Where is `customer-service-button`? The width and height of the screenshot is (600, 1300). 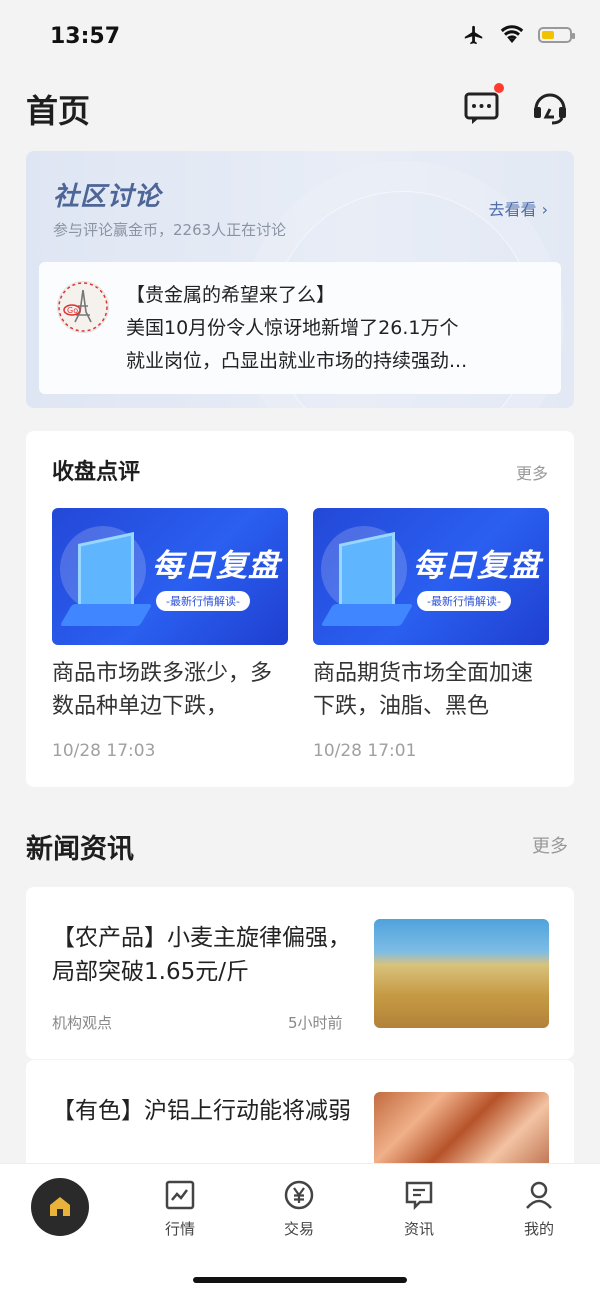
customer-service-button is located at coordinates (550, 107).